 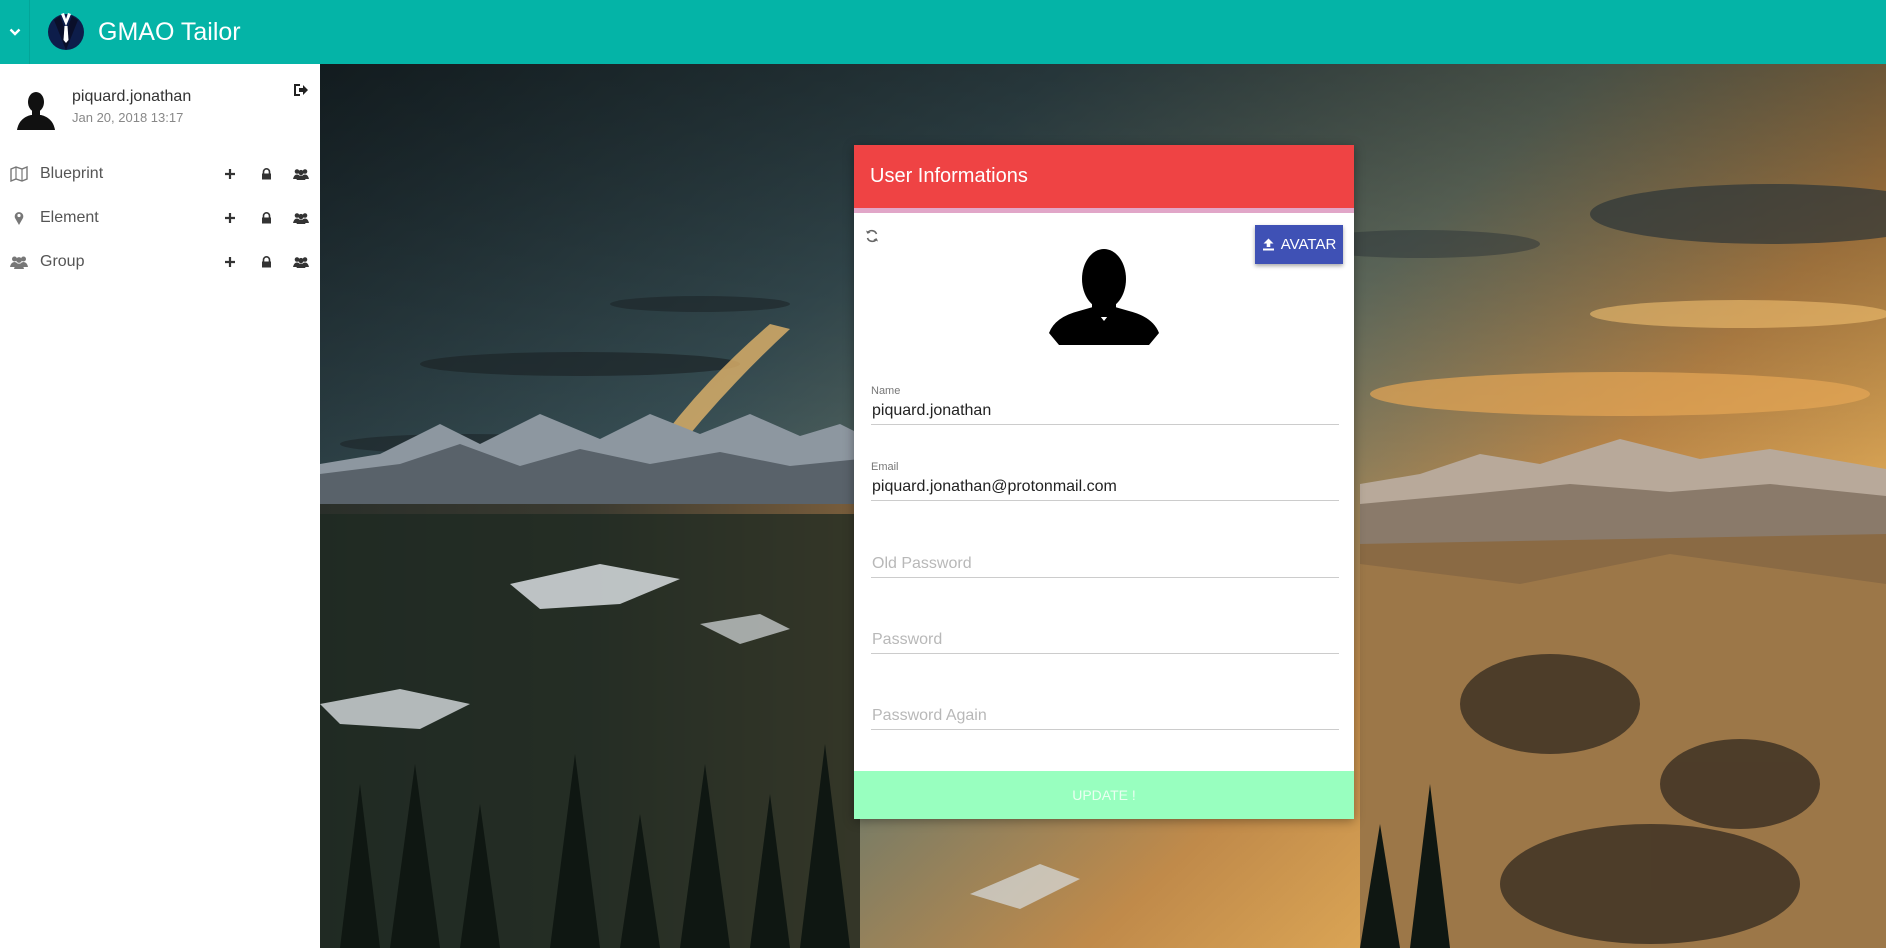 What do you see at coordinates (19, 218) in the screenshot?
I see `map-marker-icon` at bounding box center [19, 218].